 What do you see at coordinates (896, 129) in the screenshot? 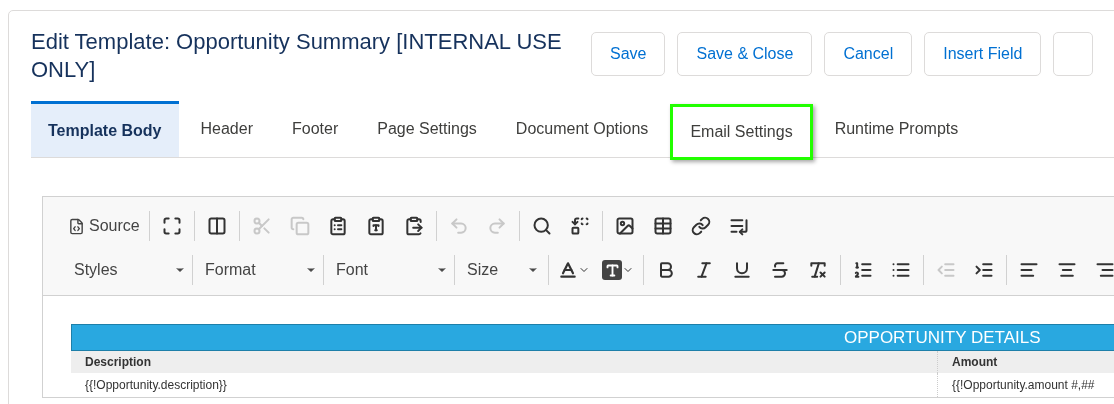
I see `tab: Runtime Prompts` at bounding box center [896, 129].